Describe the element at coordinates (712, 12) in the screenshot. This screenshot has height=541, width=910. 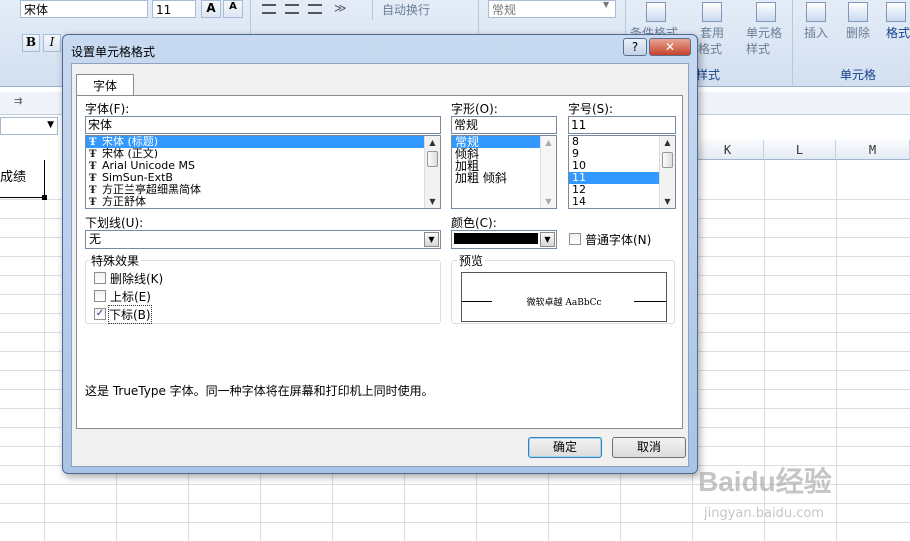
I see `table-format-icon` at that location.